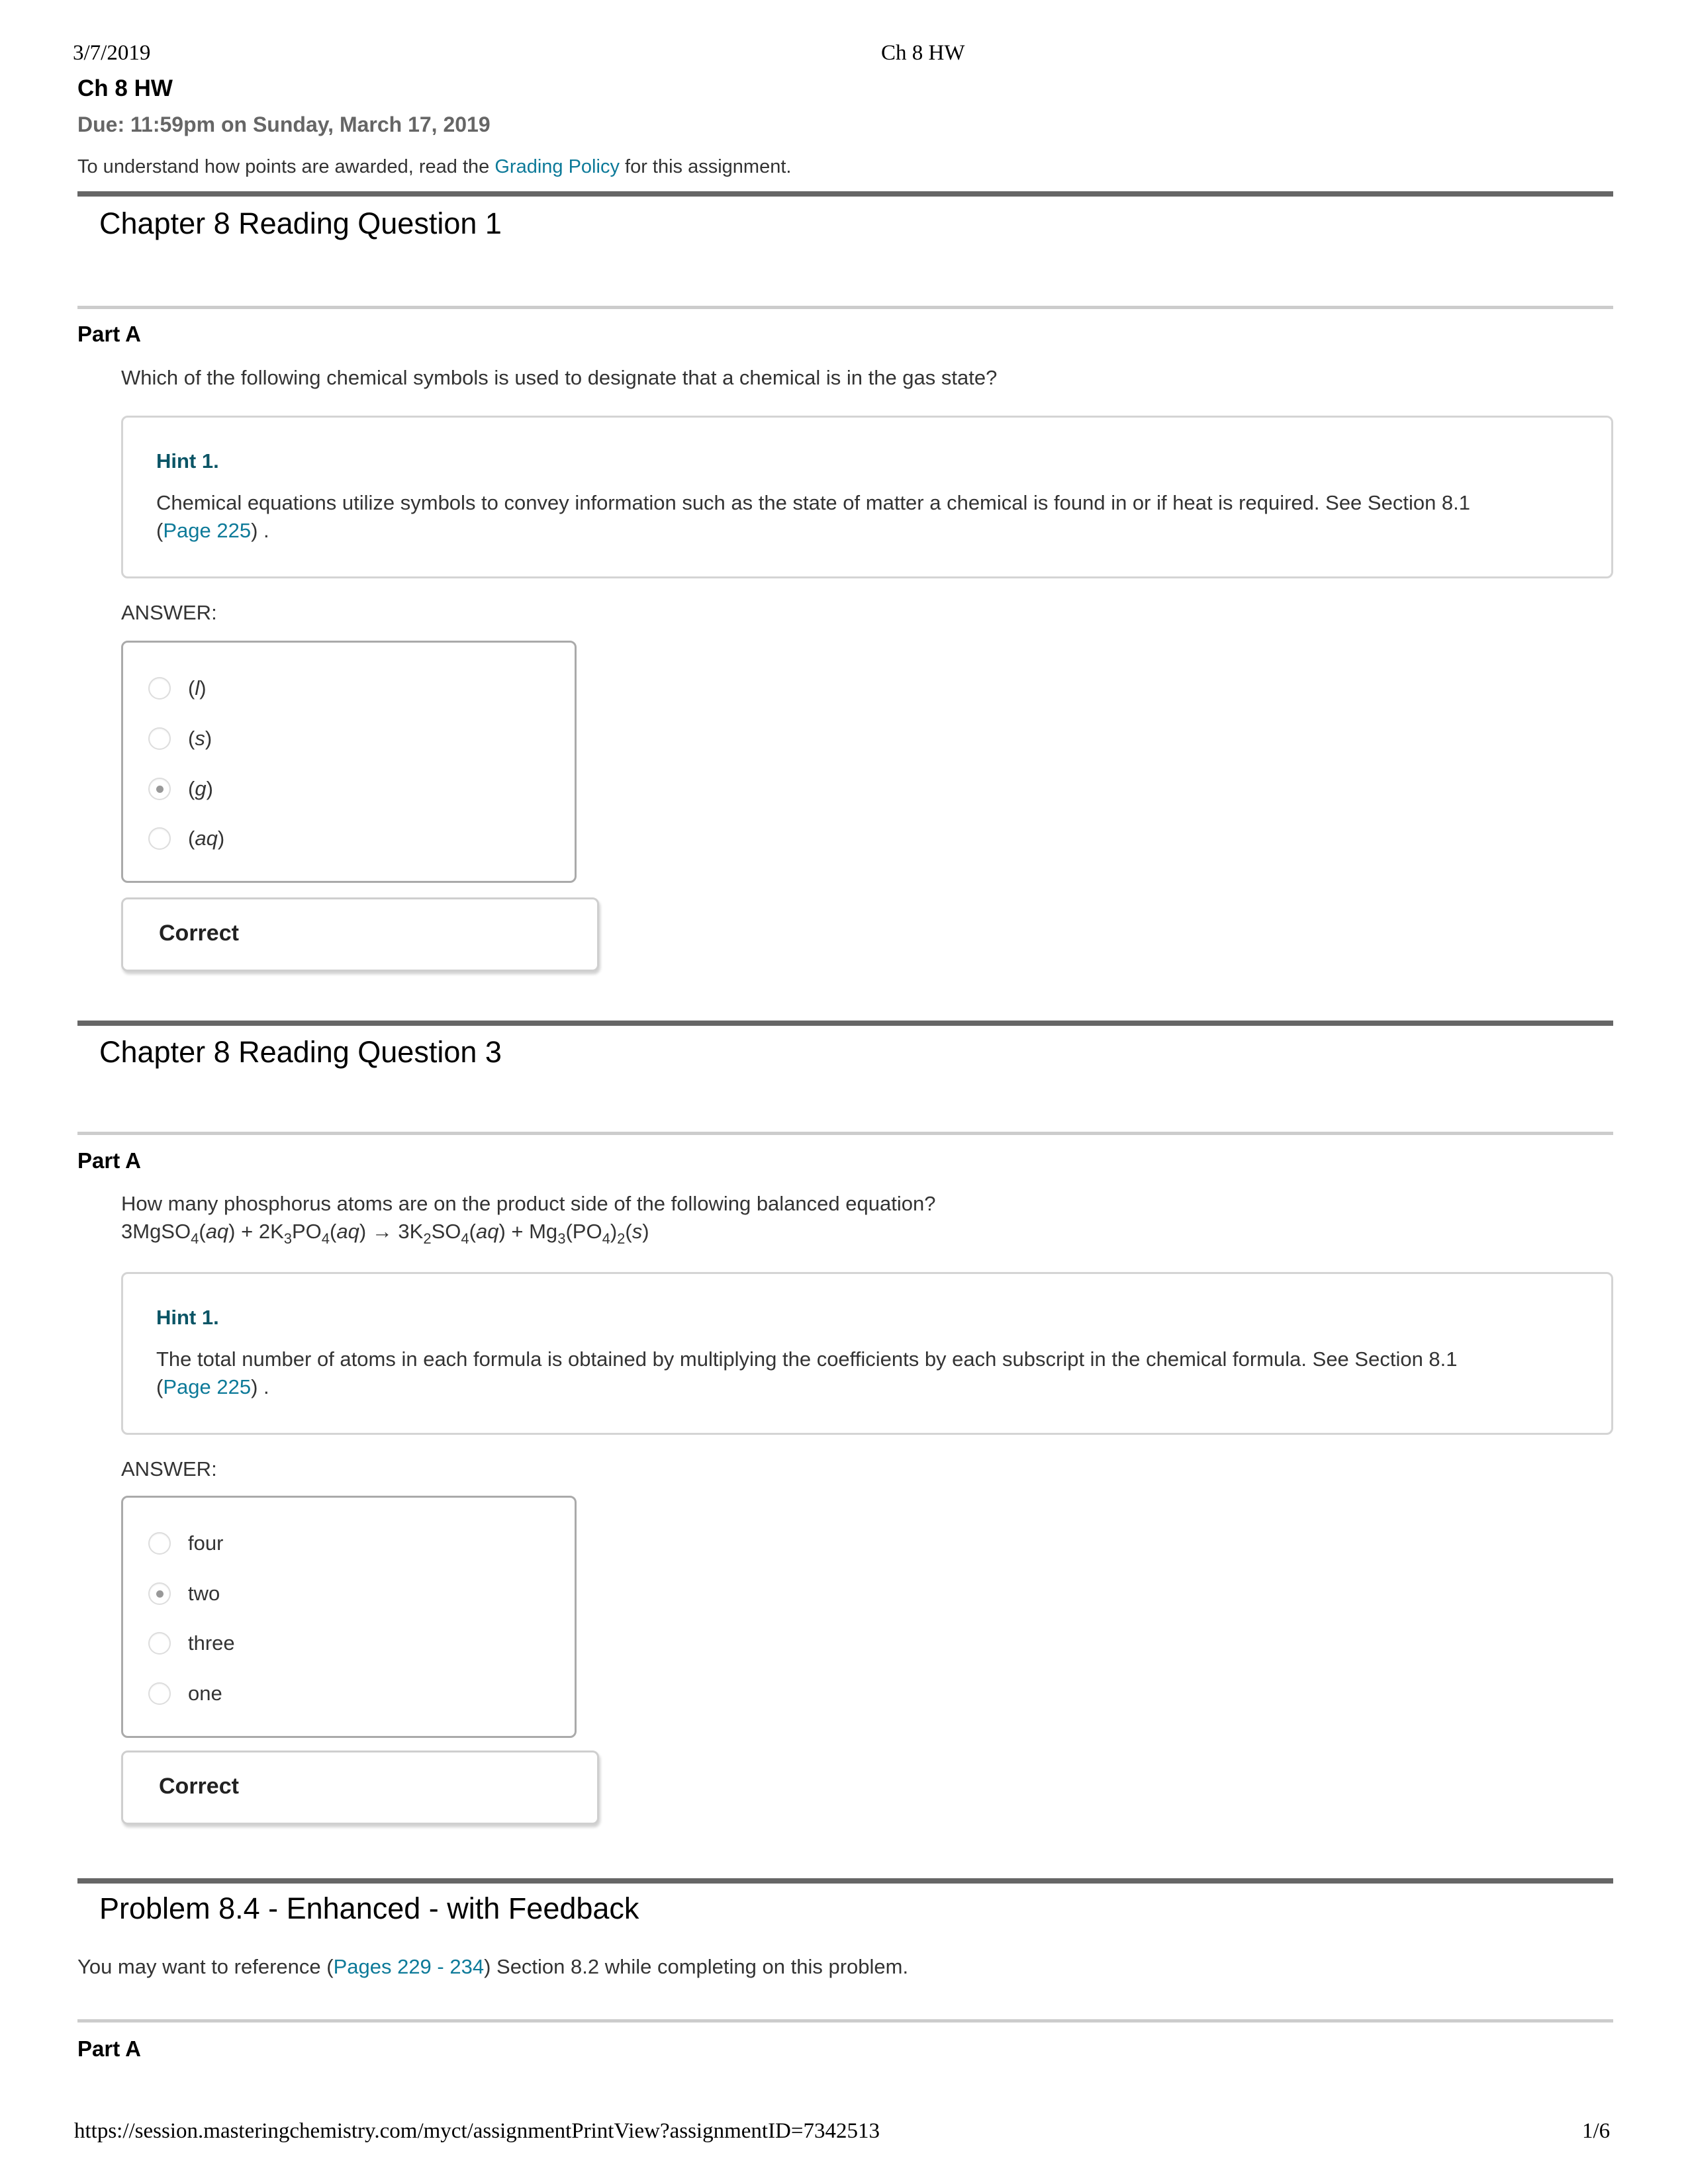 Image resolution: width=1688 pixels, height=2184 pixels. Describe the element at coordinates (300, 1052) in the screenshot. I see `question-title: Chapter 8 Reading Question 3` at that location.